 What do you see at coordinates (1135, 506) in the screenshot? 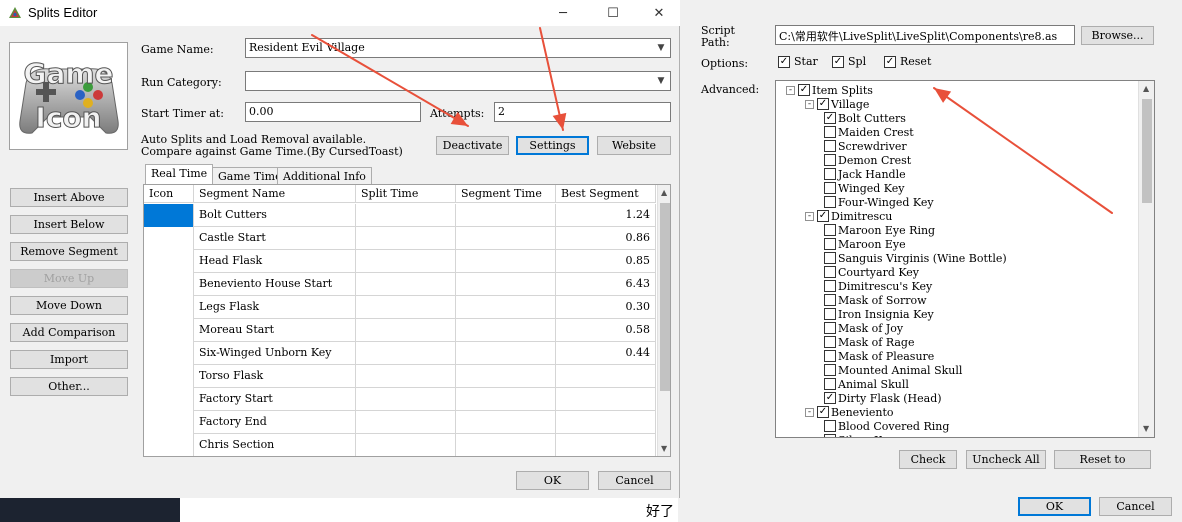
I see `settings-cancel-button: Cancel` at bounding box center [1135, 506].